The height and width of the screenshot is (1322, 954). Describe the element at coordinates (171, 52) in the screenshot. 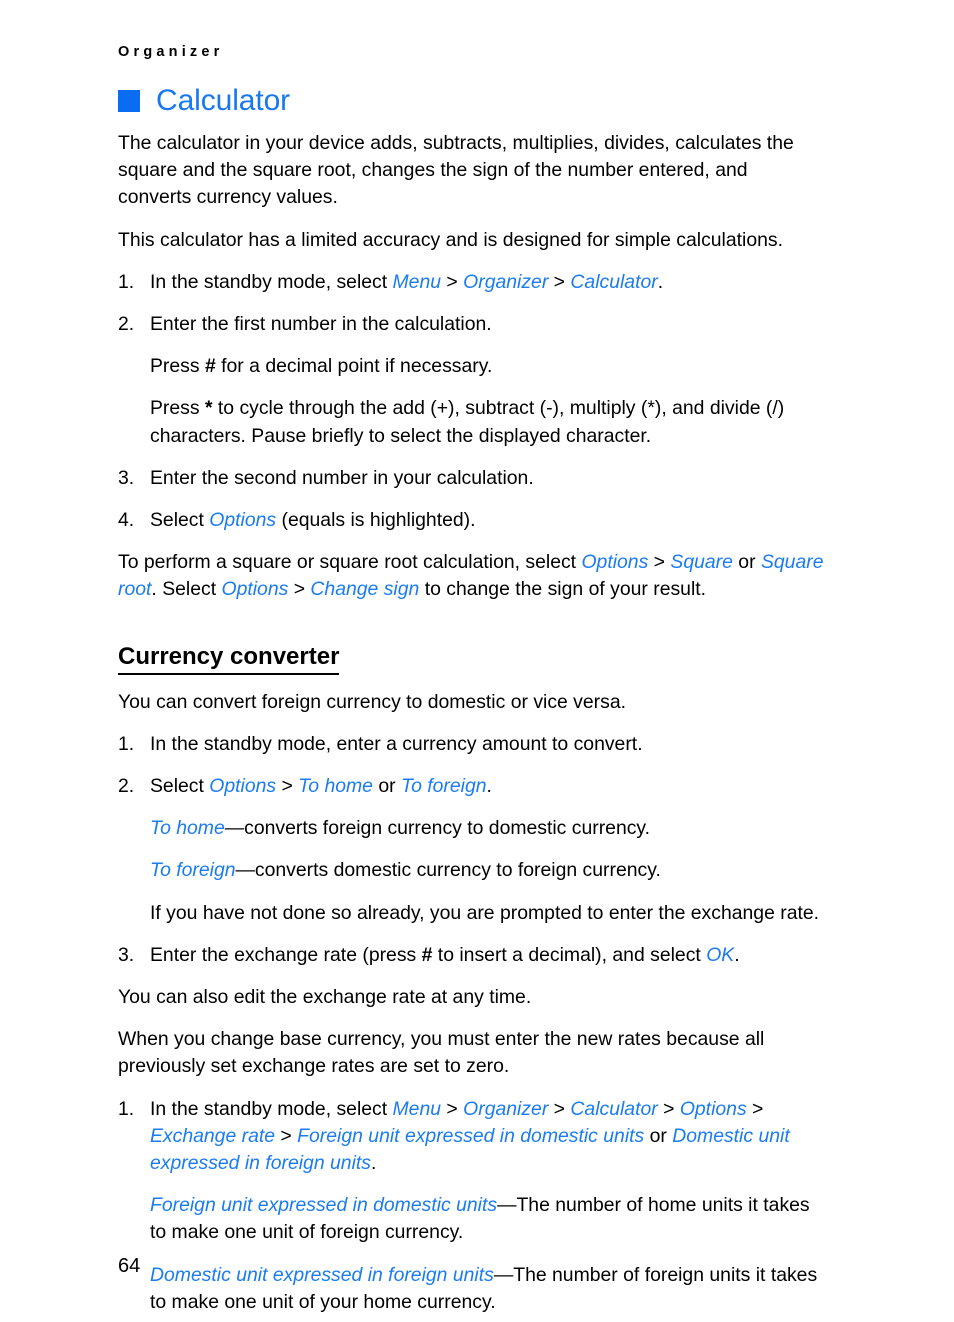

I see `running-header: Organizer` at that location.